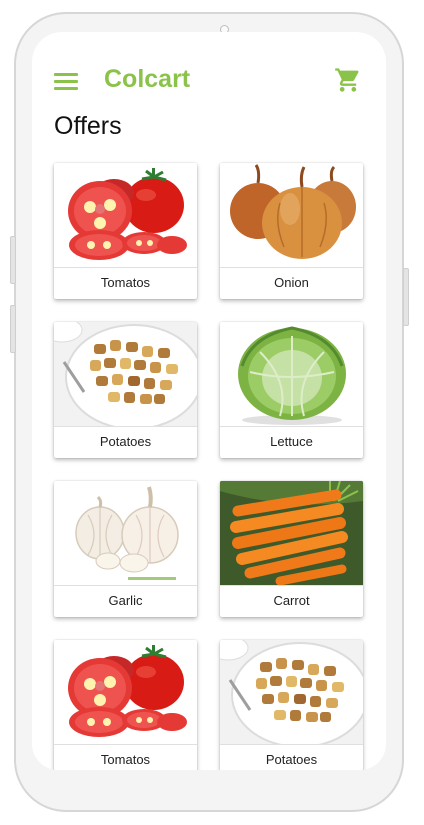 This screenshot has width=424, height=825. I want to click on product-name: Carrot, so click(291, 601).